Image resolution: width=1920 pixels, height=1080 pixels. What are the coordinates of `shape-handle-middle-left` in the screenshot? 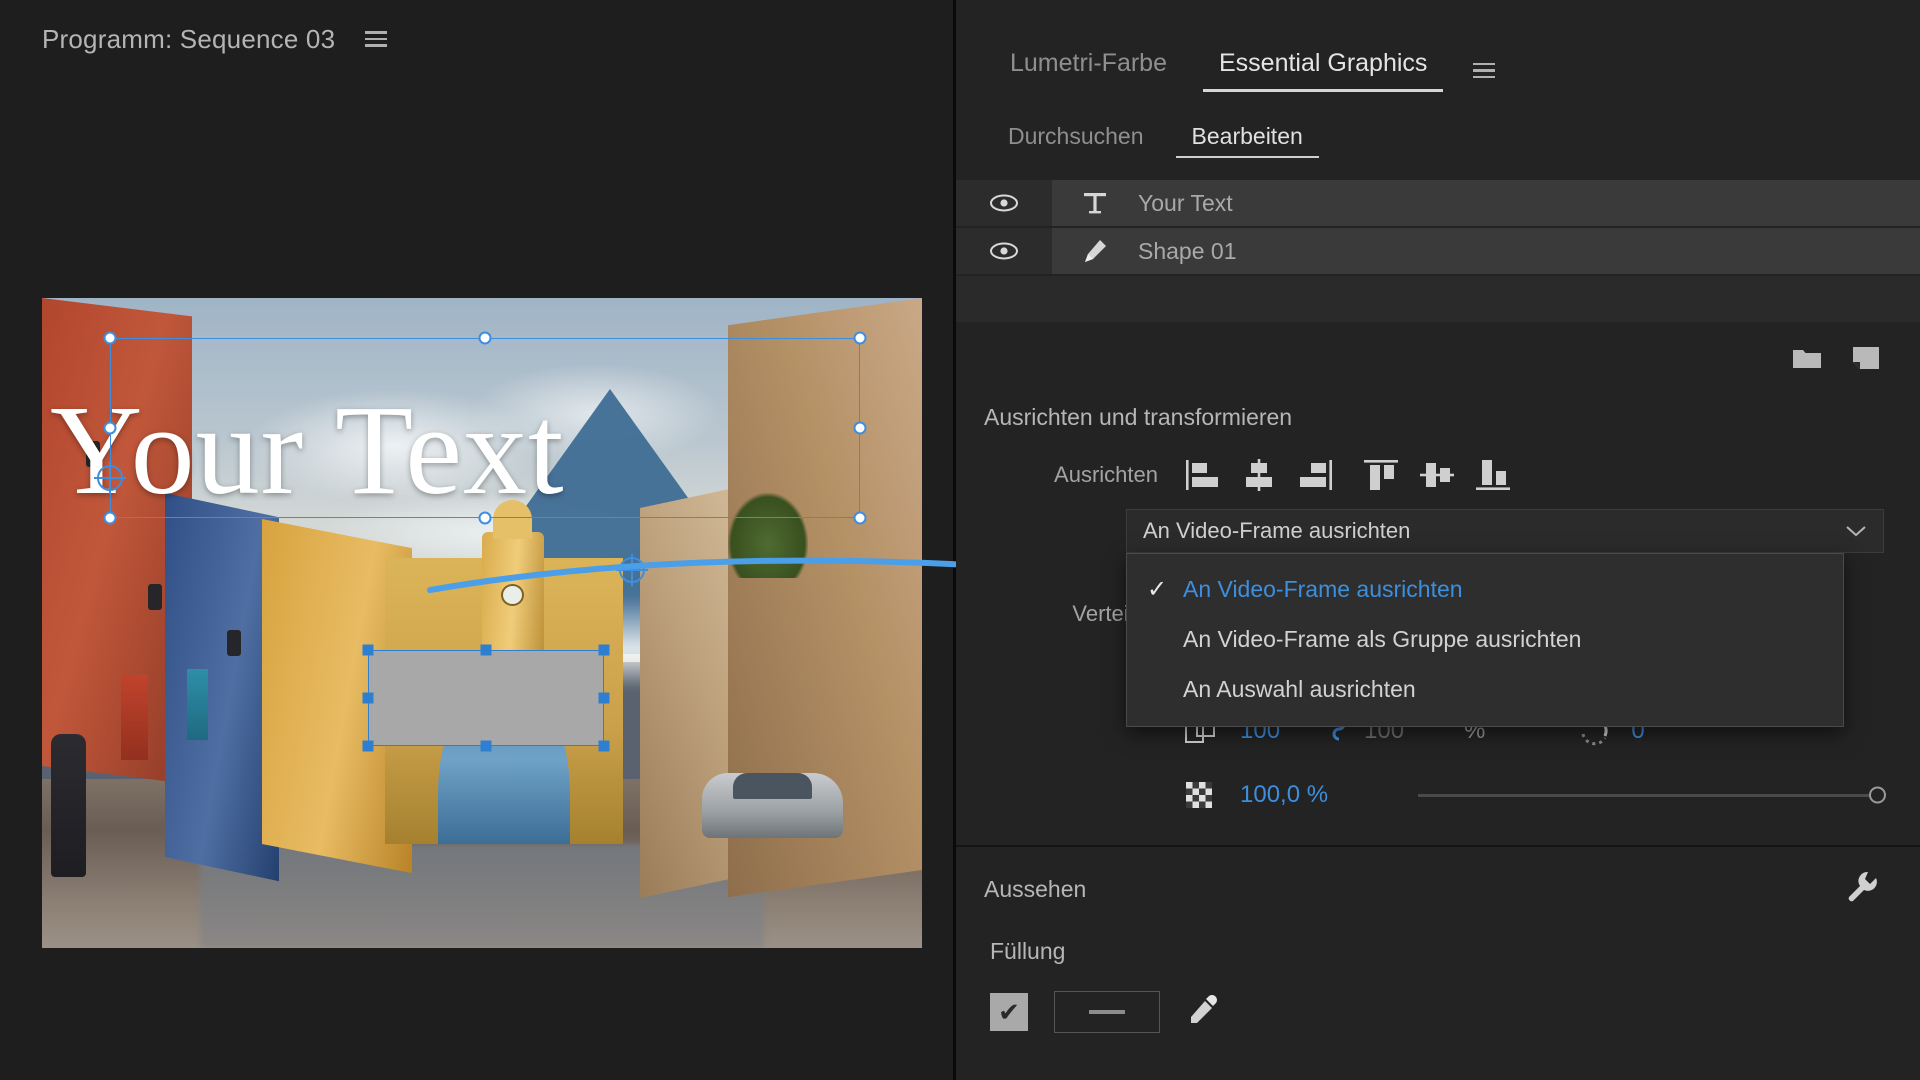 It's located at (368, 698).